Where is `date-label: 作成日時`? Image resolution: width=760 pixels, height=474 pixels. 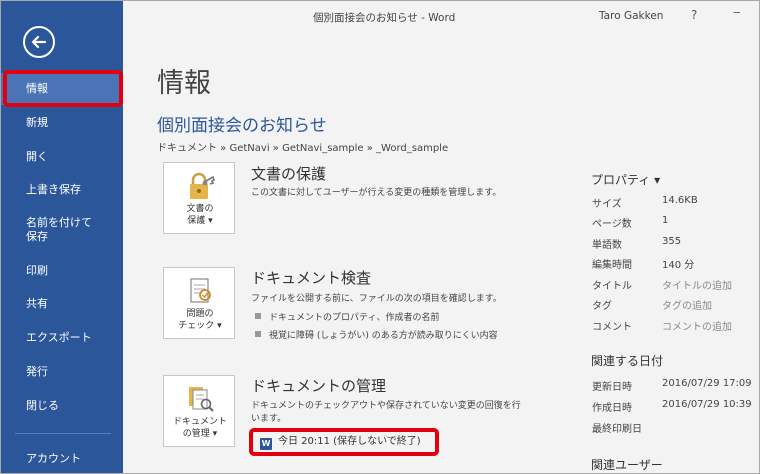
date-label: 作成日時 is located at coordinates (612, 408).